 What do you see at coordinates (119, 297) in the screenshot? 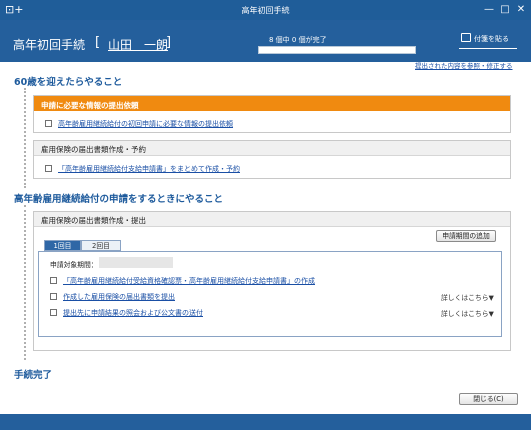
I see `task-link: 作成した雇用保険の届出書類を提出` at bounding box center [119, 297].